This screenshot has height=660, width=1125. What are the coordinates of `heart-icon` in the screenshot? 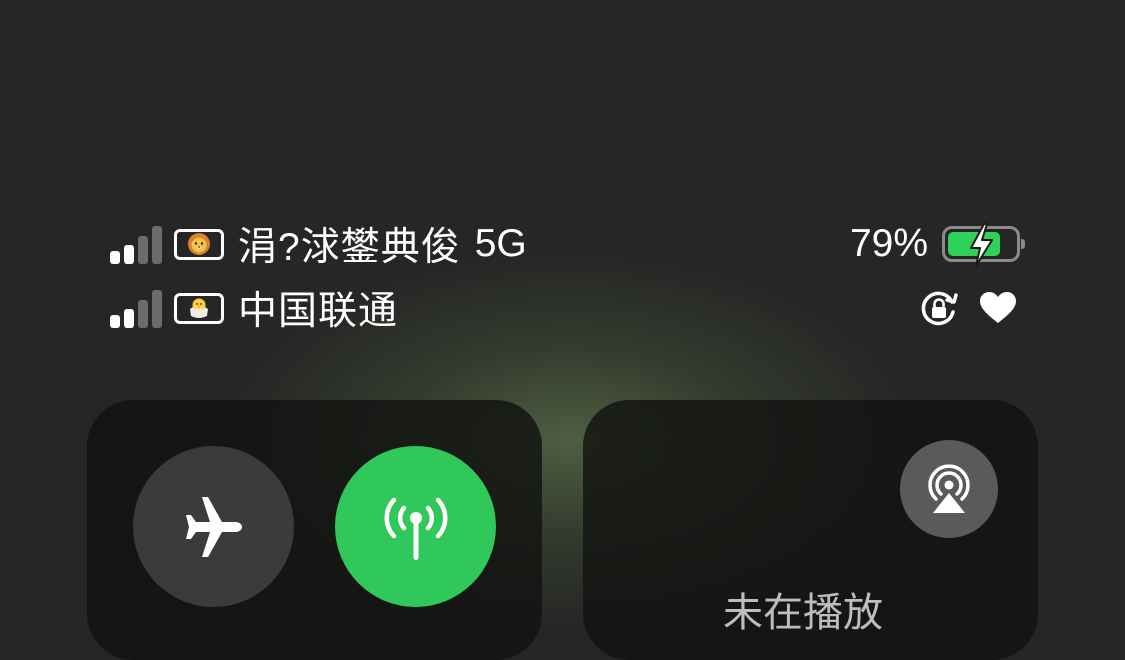 It's located at (998, 307).